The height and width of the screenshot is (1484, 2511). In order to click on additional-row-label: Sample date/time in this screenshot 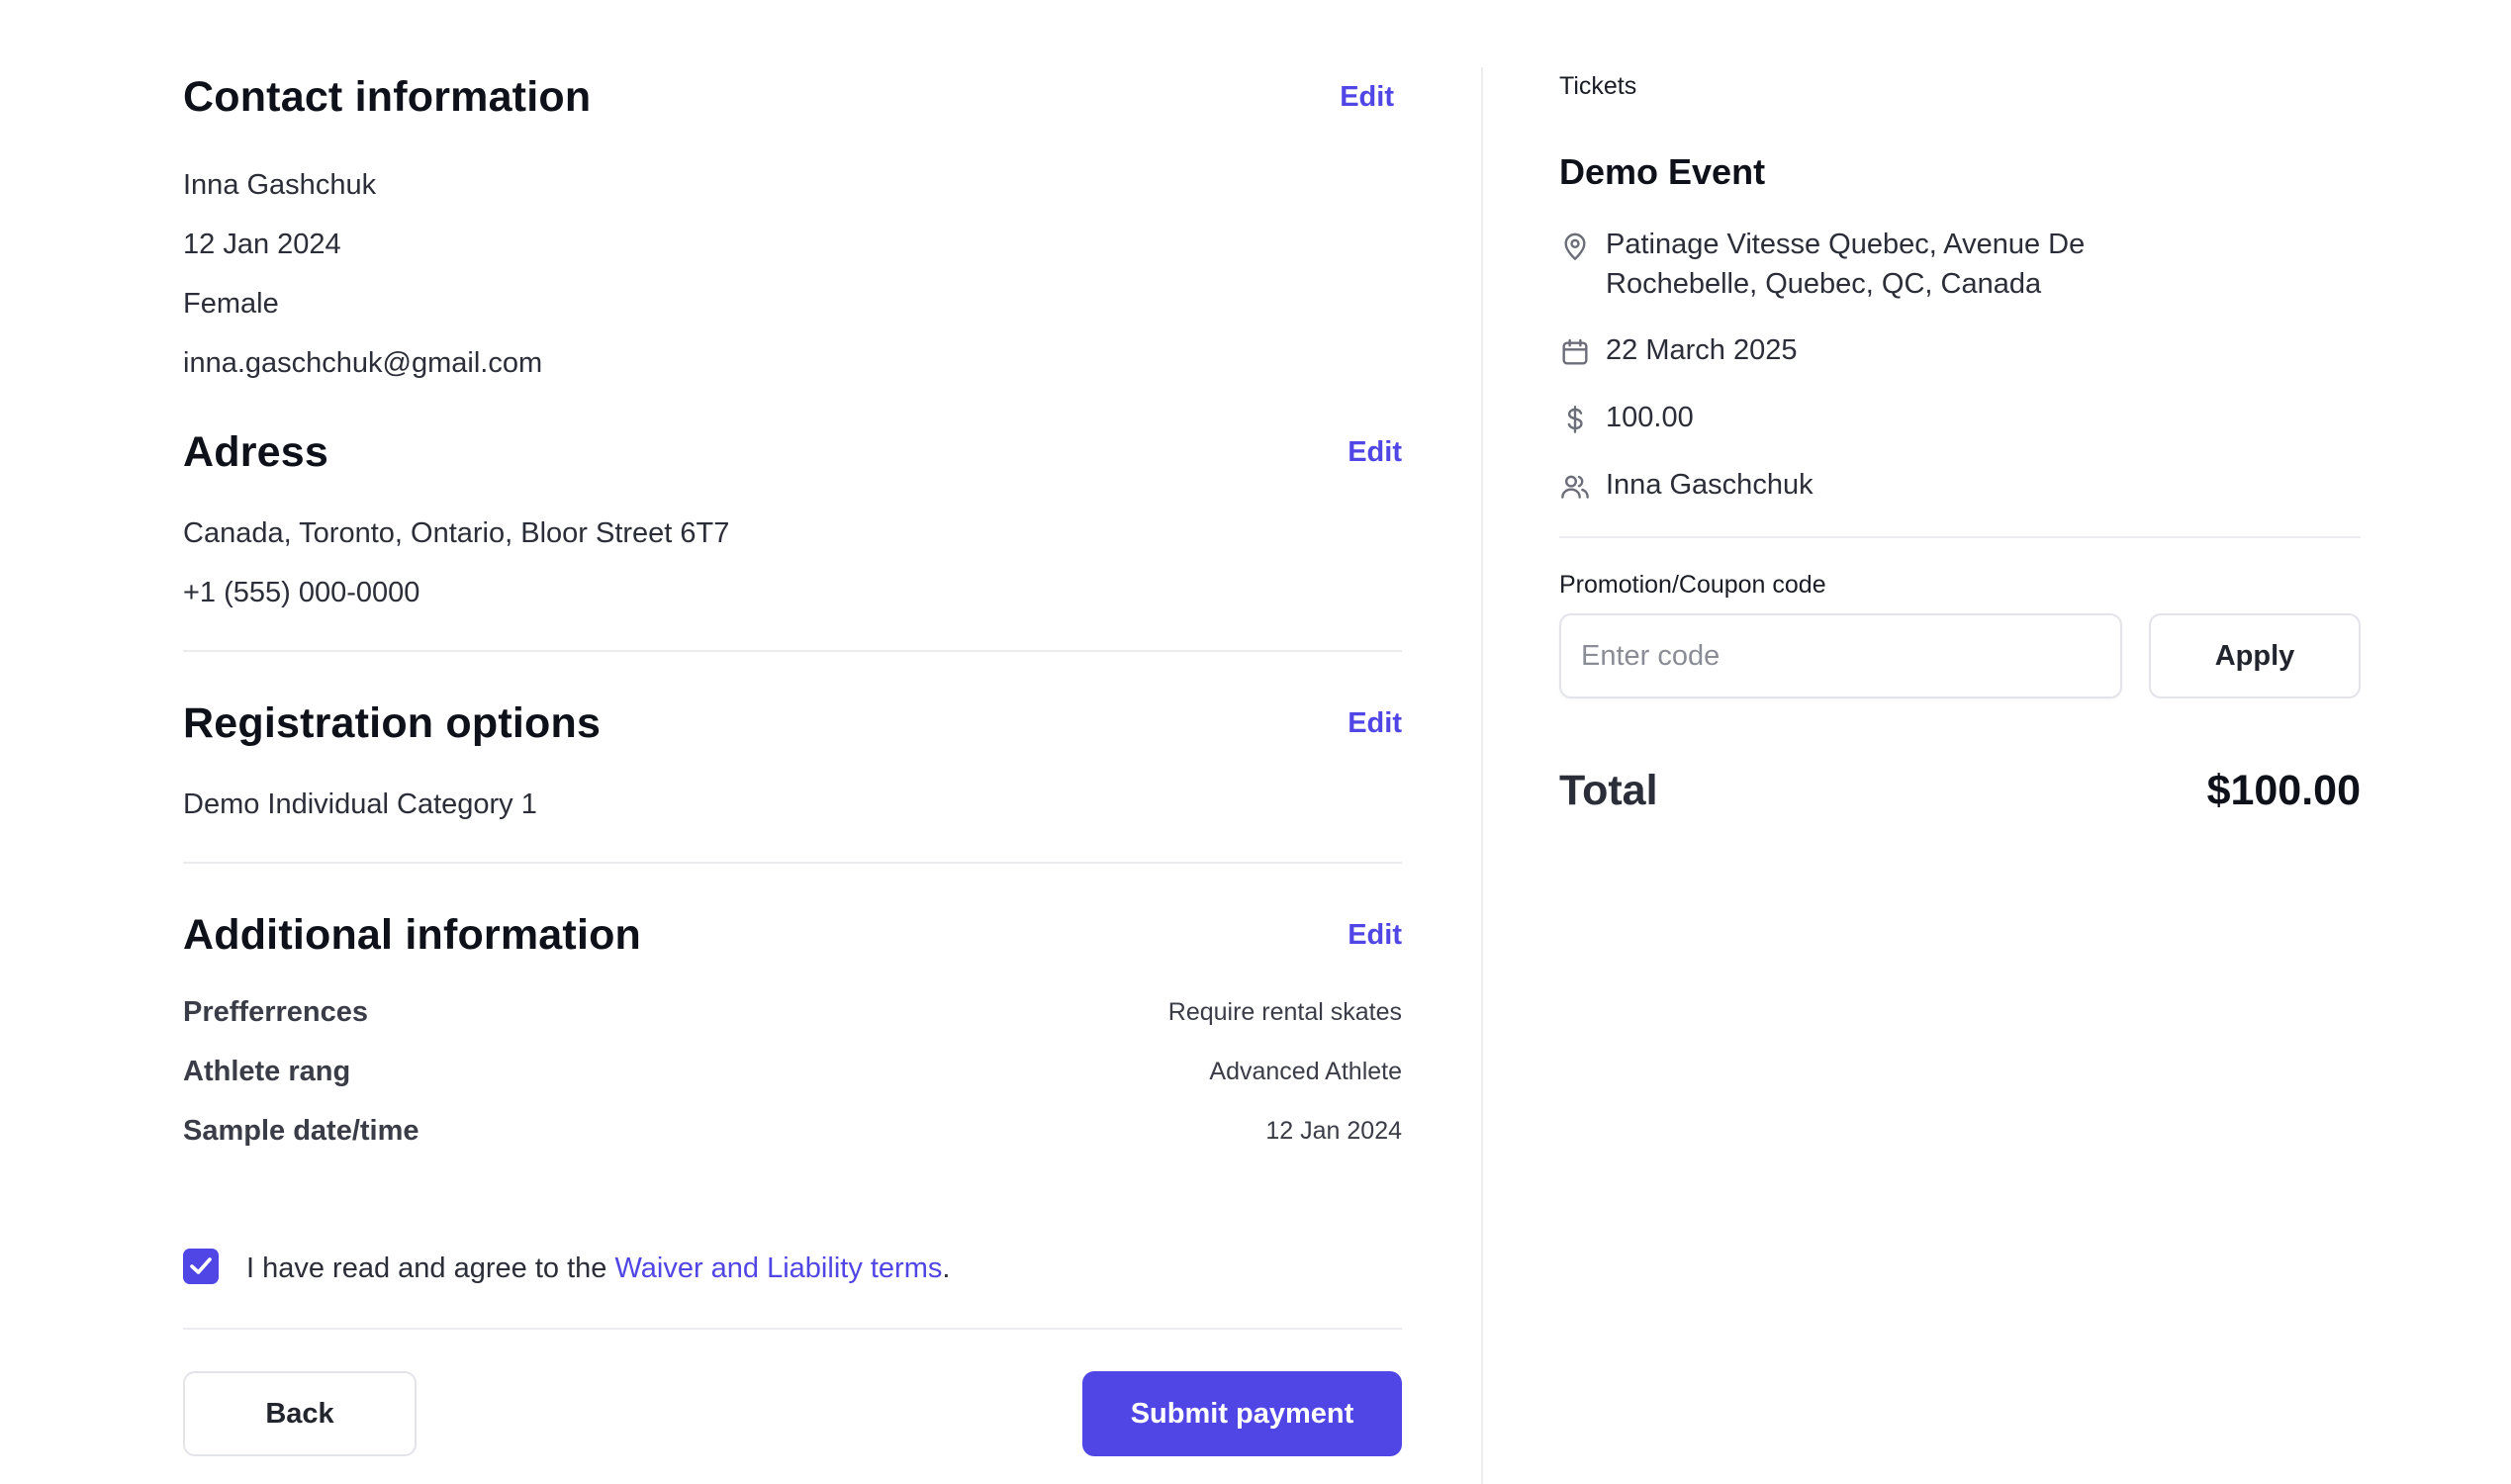, I will do `click(301, 1131)`.